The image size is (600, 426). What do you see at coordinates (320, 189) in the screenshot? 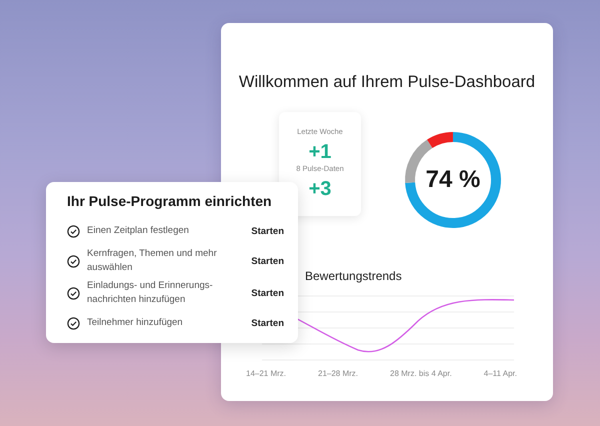
I see `stat-value: +3` at bounding box center [320, 189].